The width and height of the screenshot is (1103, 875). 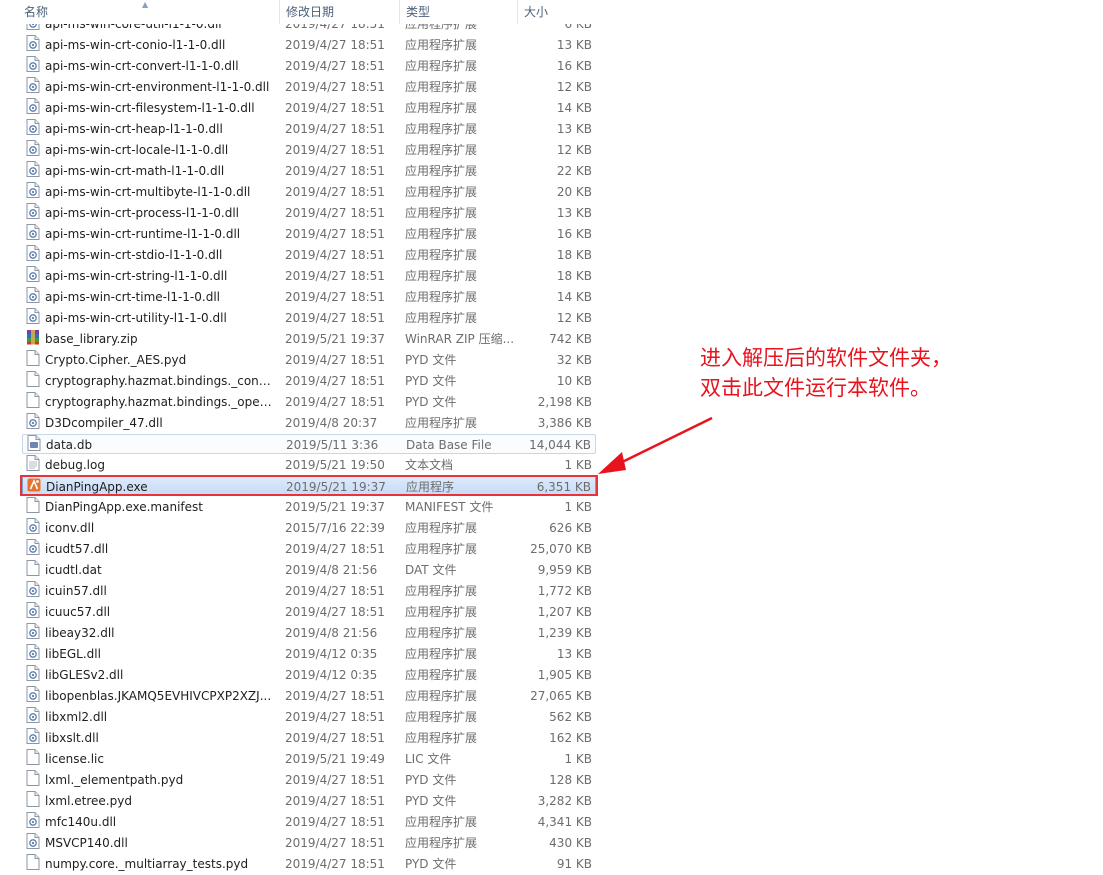 I want to click on file-date: 2019/5/21 19:50, so click(x=335, y=465).